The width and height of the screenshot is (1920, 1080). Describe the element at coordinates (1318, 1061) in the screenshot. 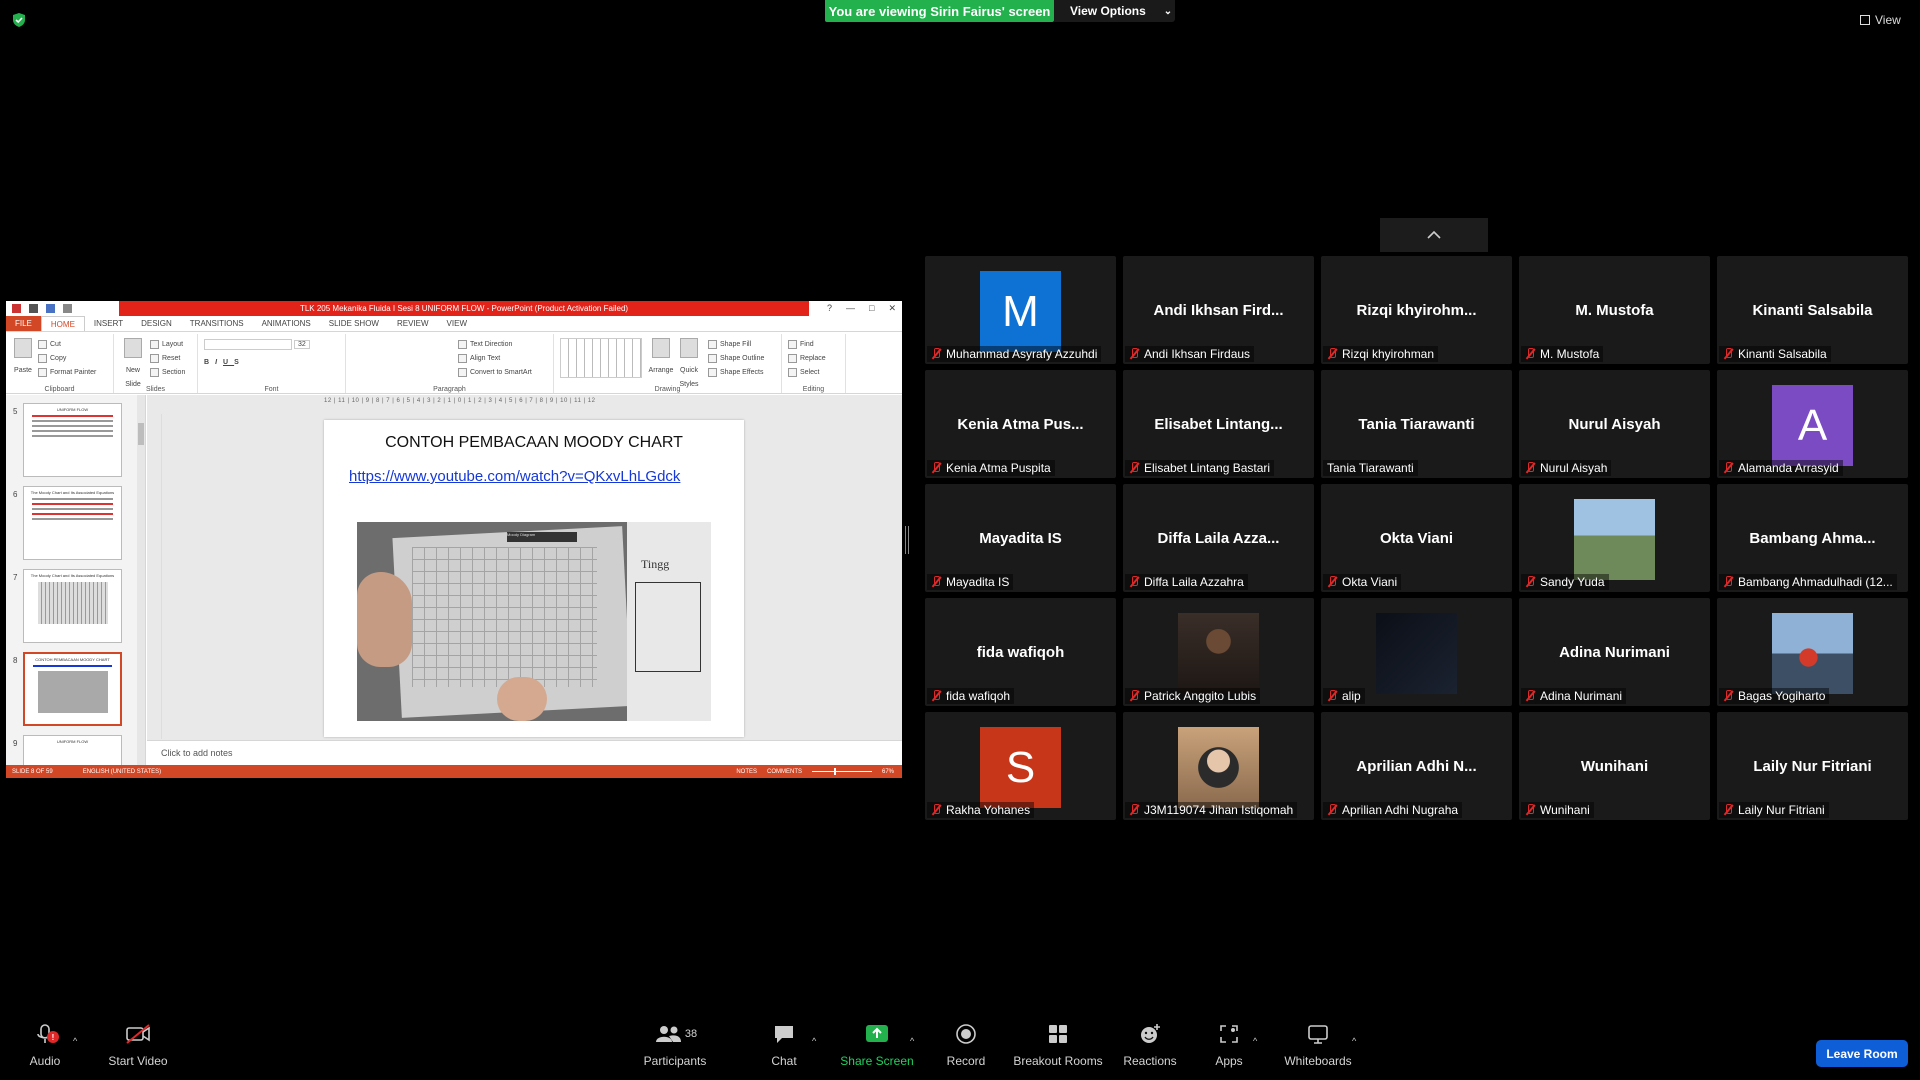

I see `whiteboards-label: Whiteboards` at that location.